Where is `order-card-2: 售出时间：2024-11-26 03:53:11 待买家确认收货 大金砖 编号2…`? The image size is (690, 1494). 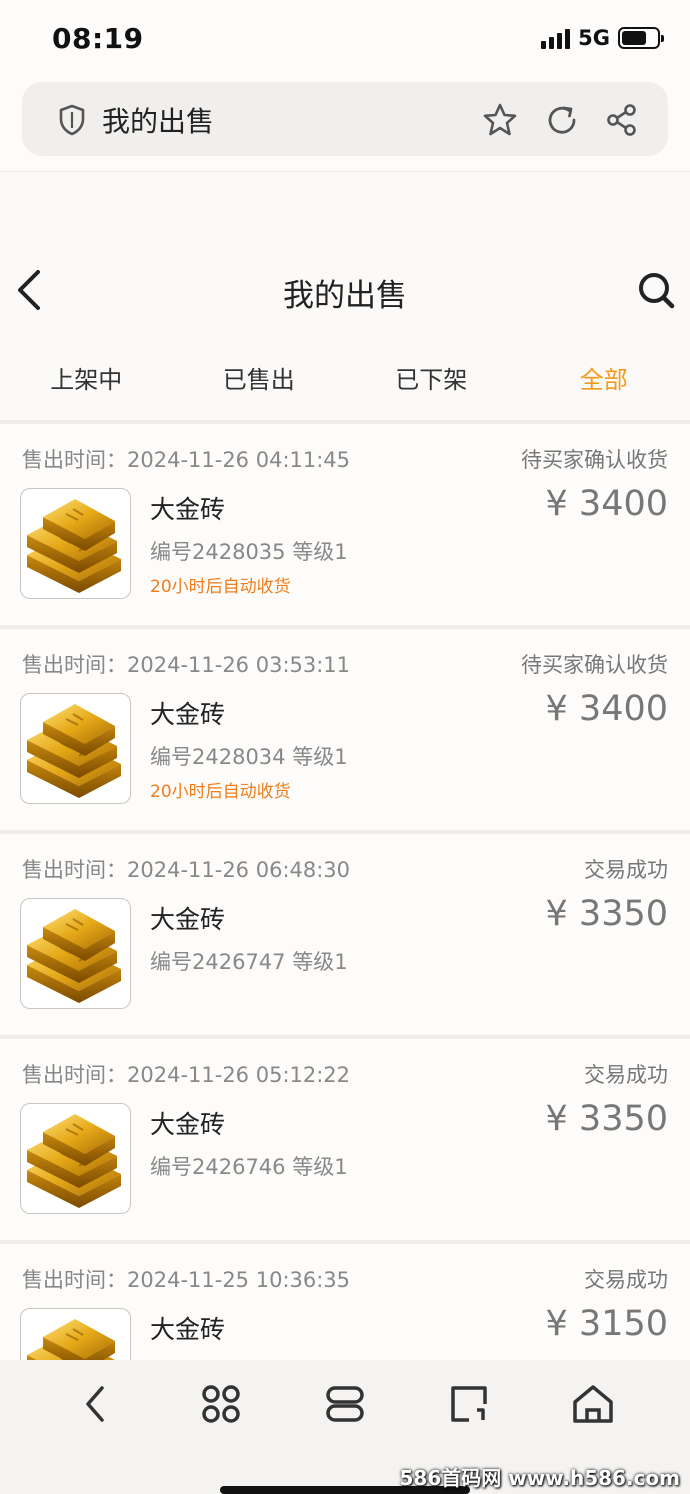 order-card-2: 售出时间：2024-11-26 03:53:11 待买家确认收货 大金砖 编号2… is located at coordinates (345, 731).